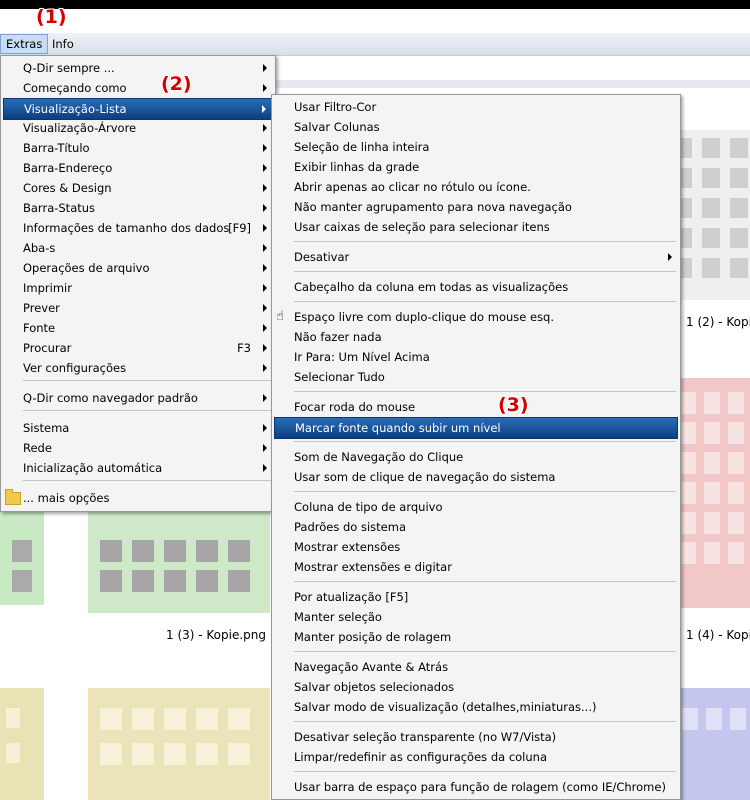  I want to click on file-caption: 1 (2) - Kopie, so click(718, 322).